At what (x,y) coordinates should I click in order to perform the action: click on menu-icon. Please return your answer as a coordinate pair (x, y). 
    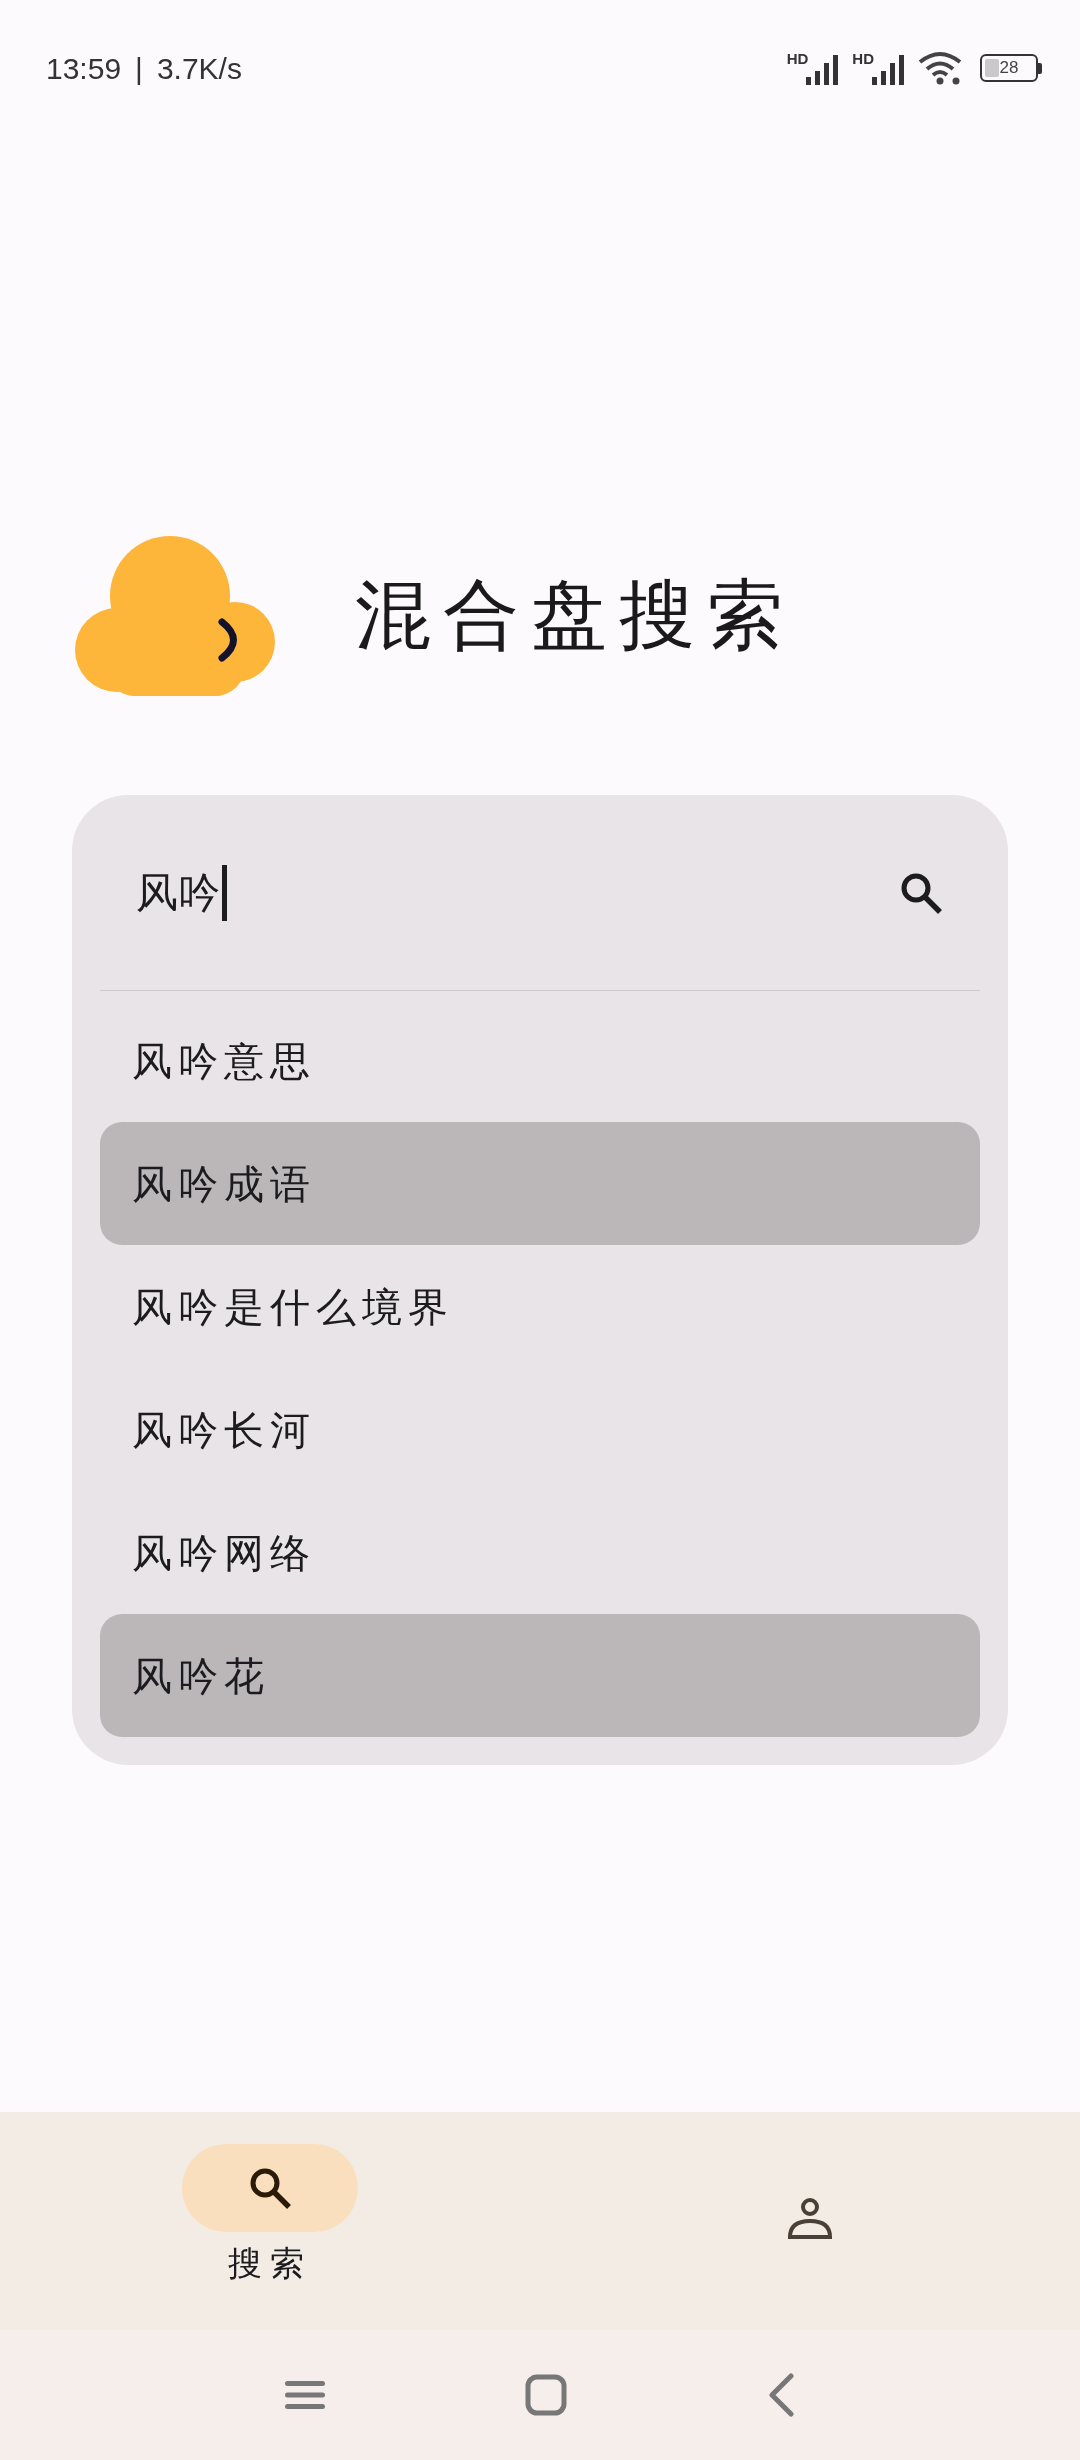
    Looking at the image, I should click on (305, 2395).